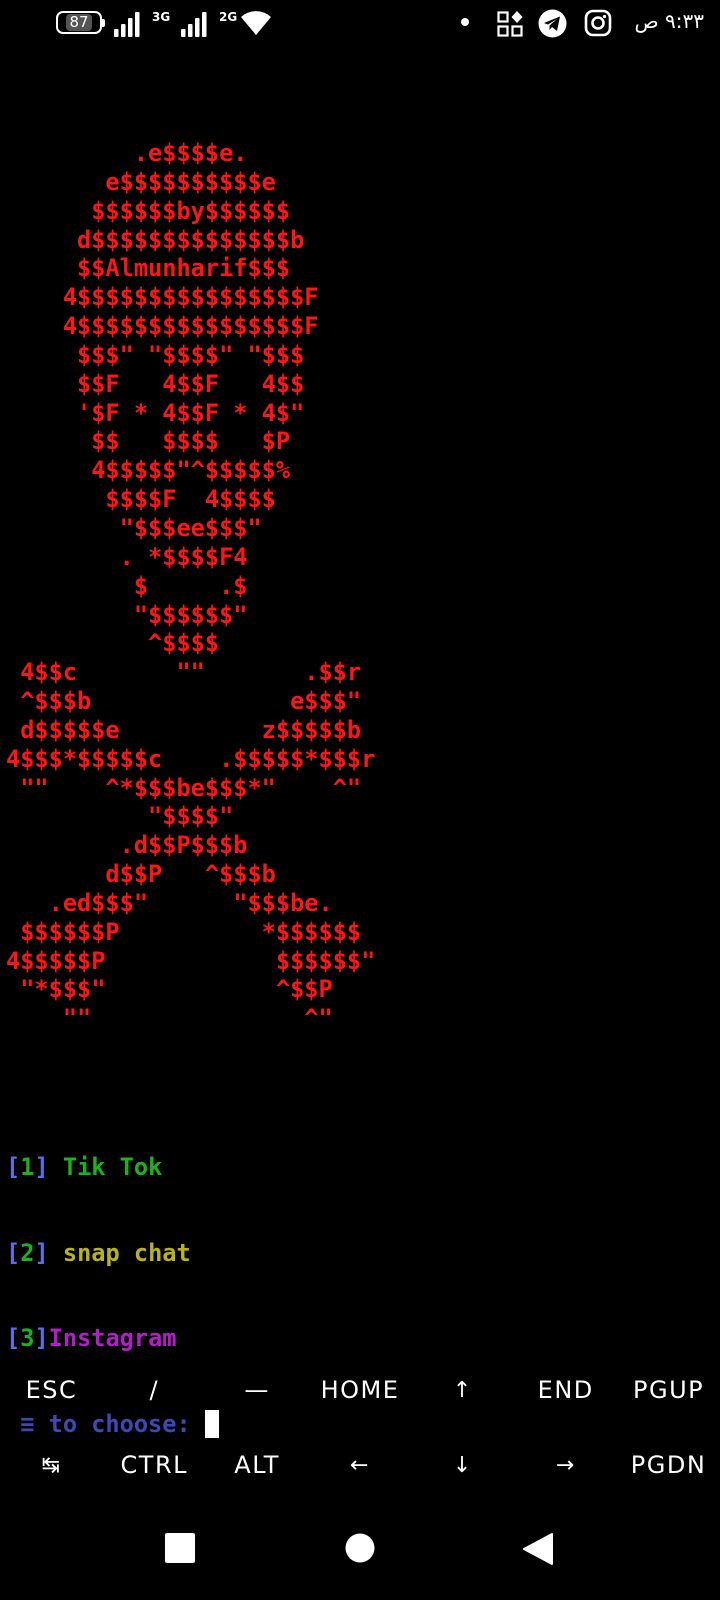 This screenshot has width=720, height=1600. Describe the element at coordinates (148, 210) in the screenshot. I see `ascii-art-line: $$$$$$by$$$$$$` at that location.